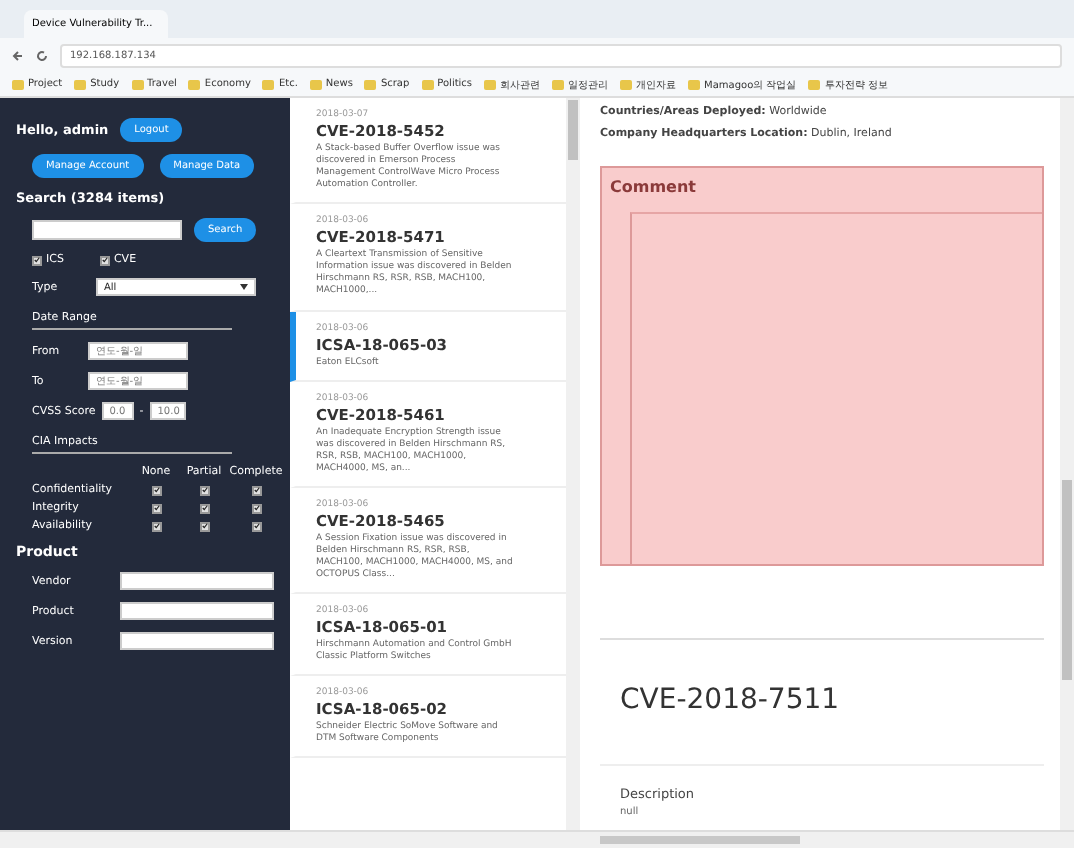  Describe the element at coordinates (822, 703) in the screenshot. I see `vulnerability-title: CVE-2018-7511` at that location.